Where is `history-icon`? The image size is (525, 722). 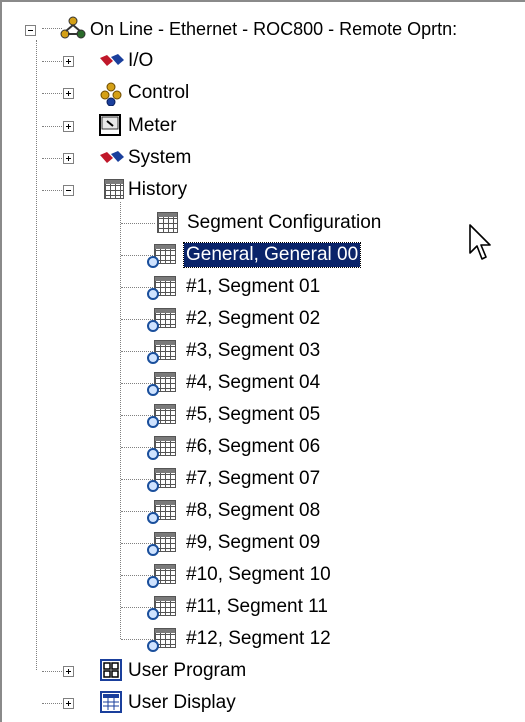
history-icon is located at coordinates (114, 189).